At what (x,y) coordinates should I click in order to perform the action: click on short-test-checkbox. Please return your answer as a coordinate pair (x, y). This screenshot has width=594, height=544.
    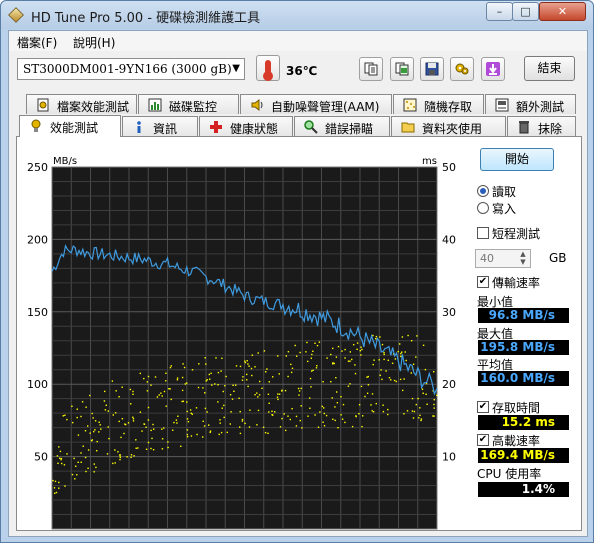
    Looking at the image, I should click on (483, 233).